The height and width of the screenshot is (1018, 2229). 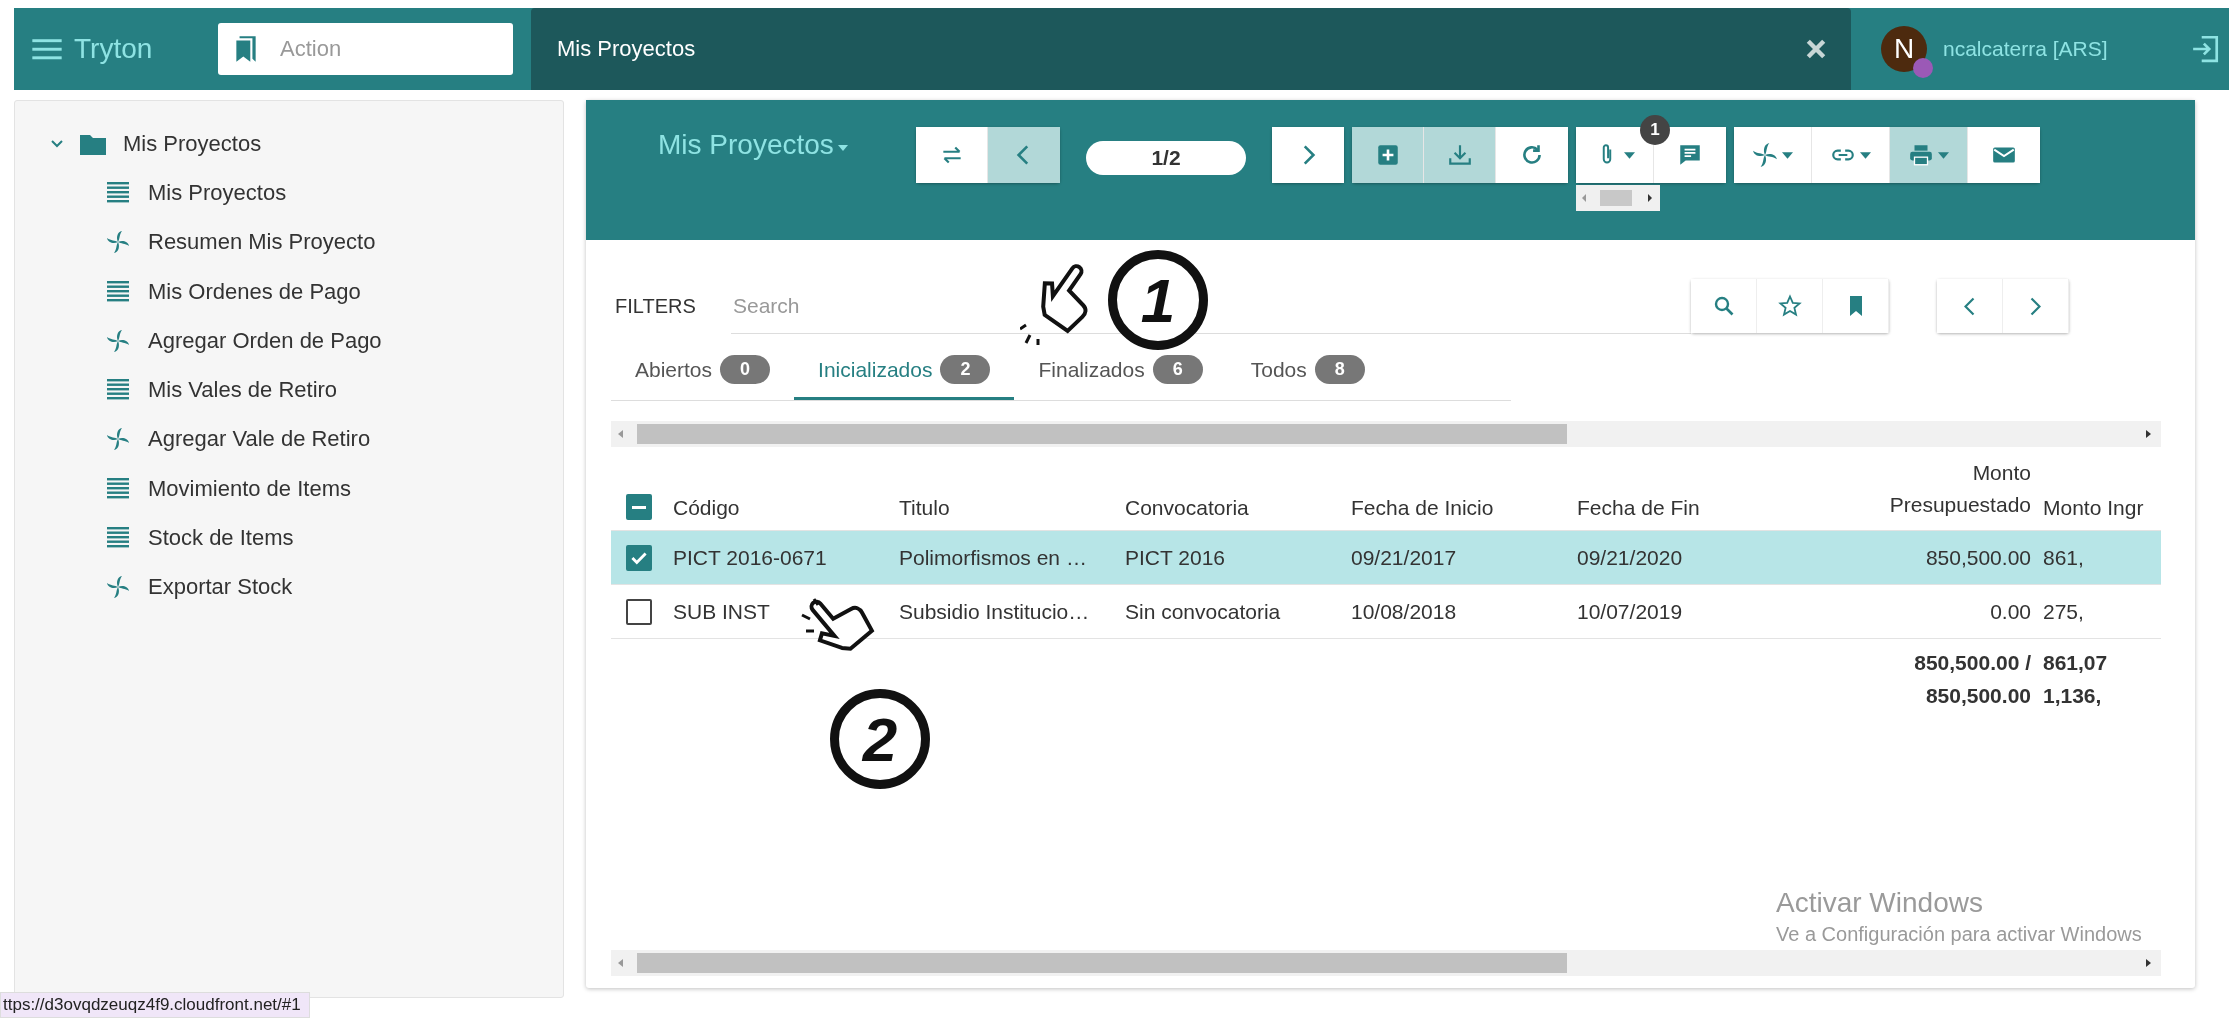 I want to click on note-icon, so click(x=1690, y=155).